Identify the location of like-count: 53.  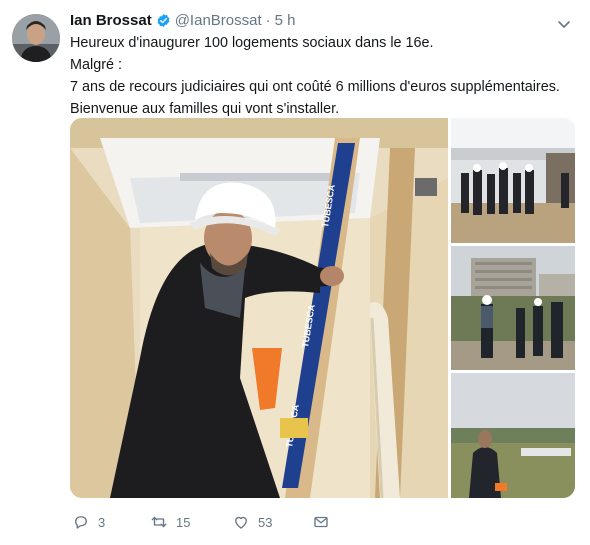
(265, 522).